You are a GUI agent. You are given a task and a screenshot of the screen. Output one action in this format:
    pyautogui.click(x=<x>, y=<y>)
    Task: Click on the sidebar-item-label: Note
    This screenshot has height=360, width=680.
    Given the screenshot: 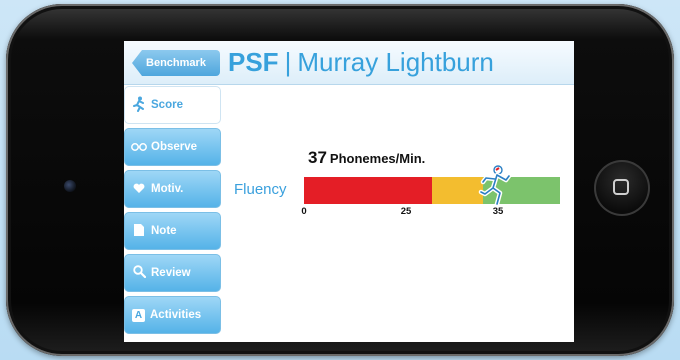 What is the action you would take?
    pyautogui.click(x=164, y=231)
    